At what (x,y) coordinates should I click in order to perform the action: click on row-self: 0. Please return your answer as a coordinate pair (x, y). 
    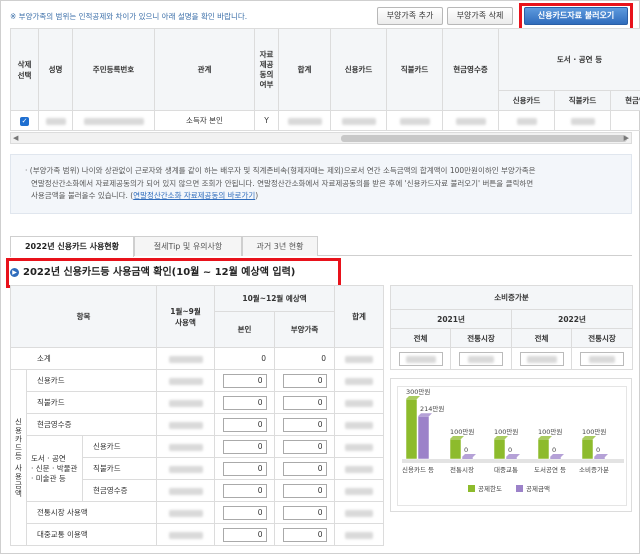
    Looking at the image, I should click on (244, 358).